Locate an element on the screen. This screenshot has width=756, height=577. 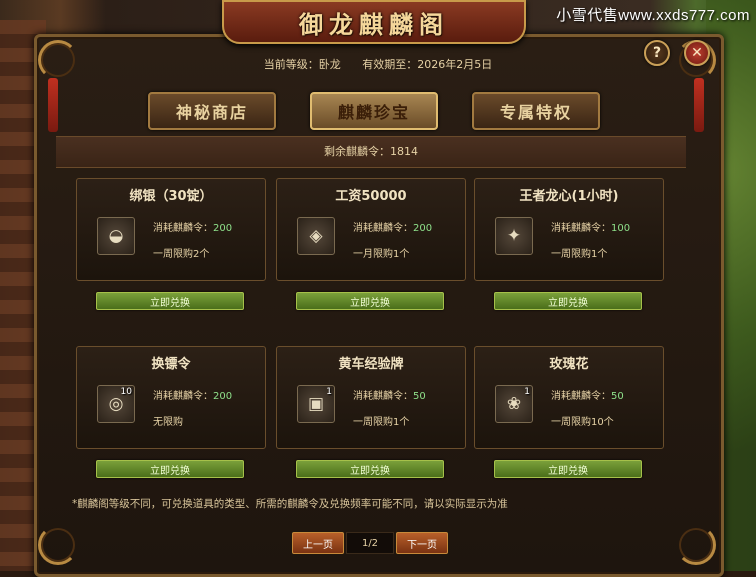
prev-page-button: 上一页 is located at coordinates (318, 543).